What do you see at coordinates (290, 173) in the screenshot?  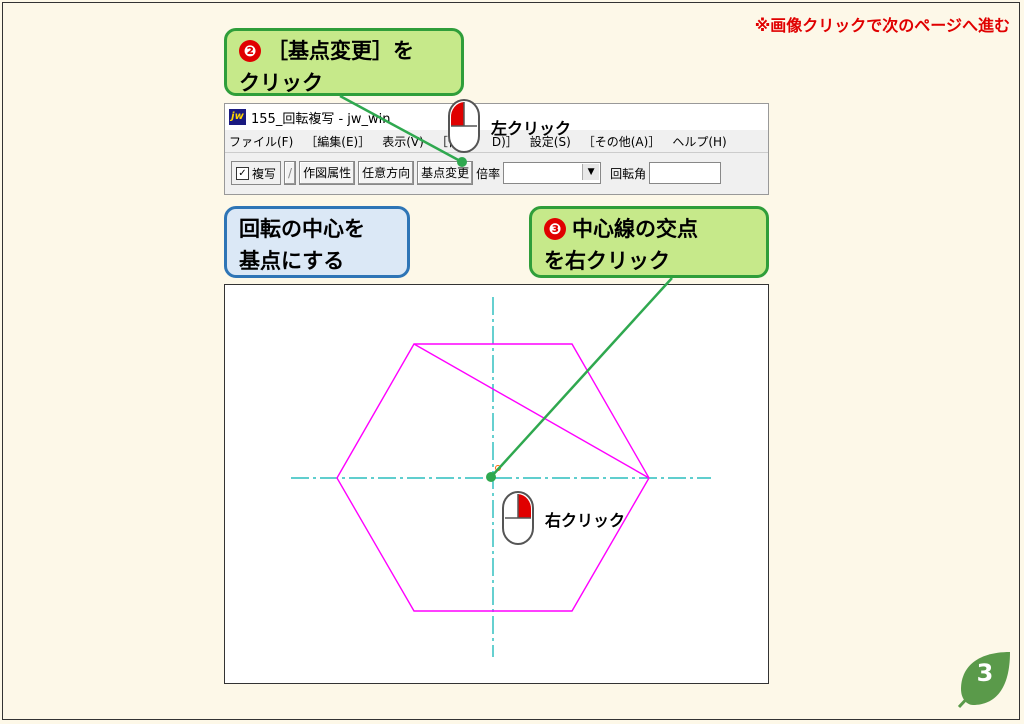 I see `slash-button: /` at bounding box center [290, 173].